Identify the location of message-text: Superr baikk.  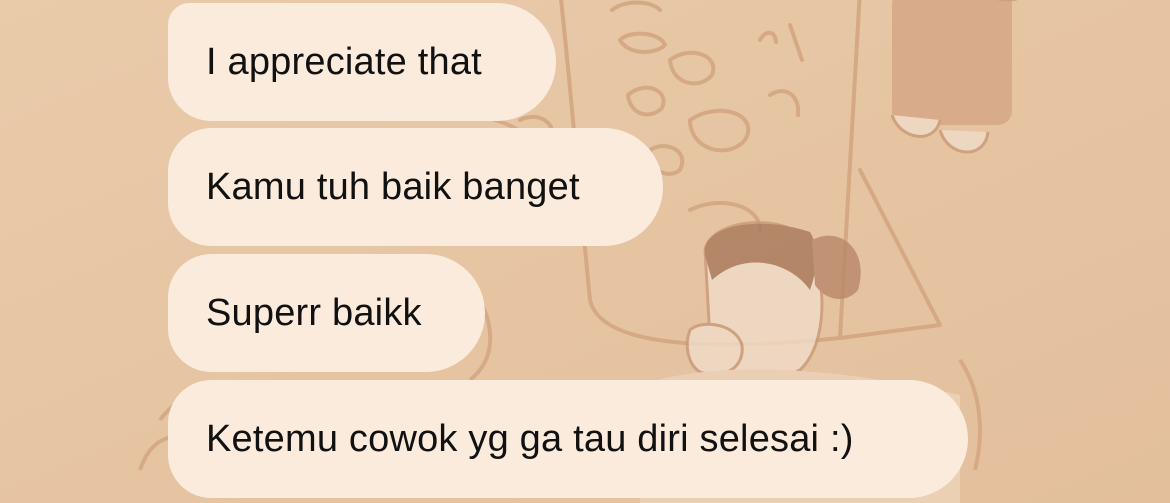
(314, 312).